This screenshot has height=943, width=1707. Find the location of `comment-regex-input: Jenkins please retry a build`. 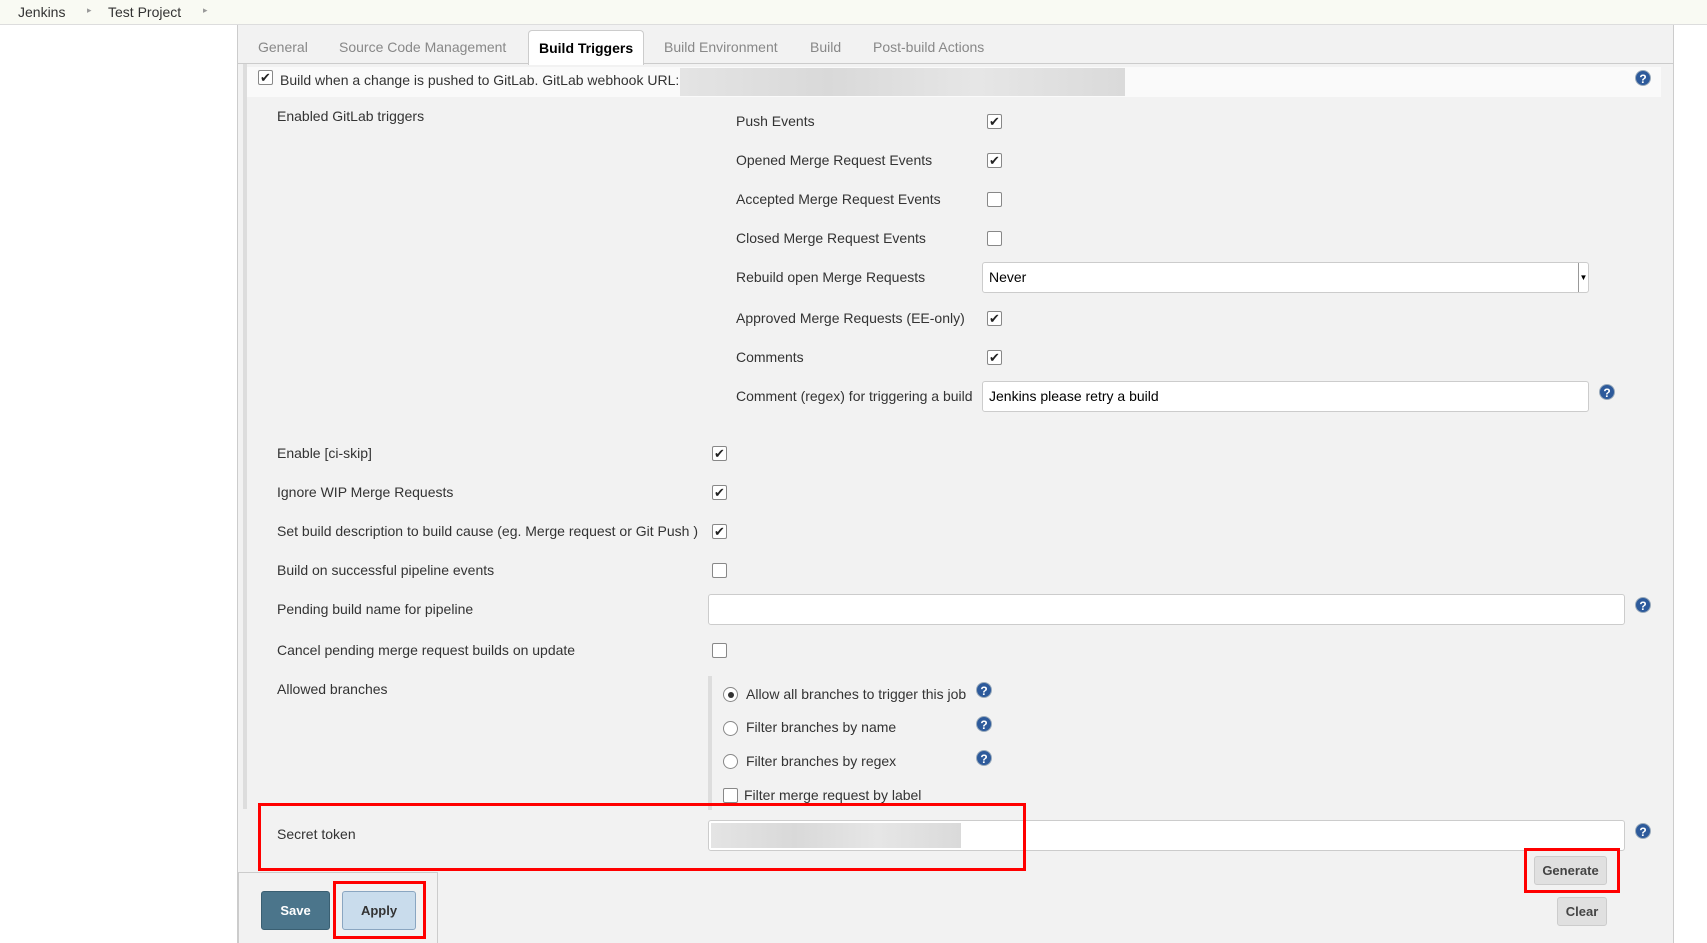

comment-regex-input: Jenkins please retry a build is located at coordinates (1285, 396).